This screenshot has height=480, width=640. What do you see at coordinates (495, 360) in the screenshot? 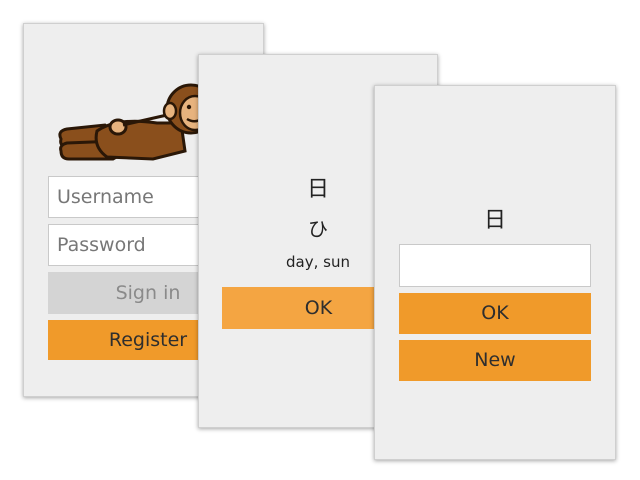
I see `new-button: New` at bounding box center [495, 360].